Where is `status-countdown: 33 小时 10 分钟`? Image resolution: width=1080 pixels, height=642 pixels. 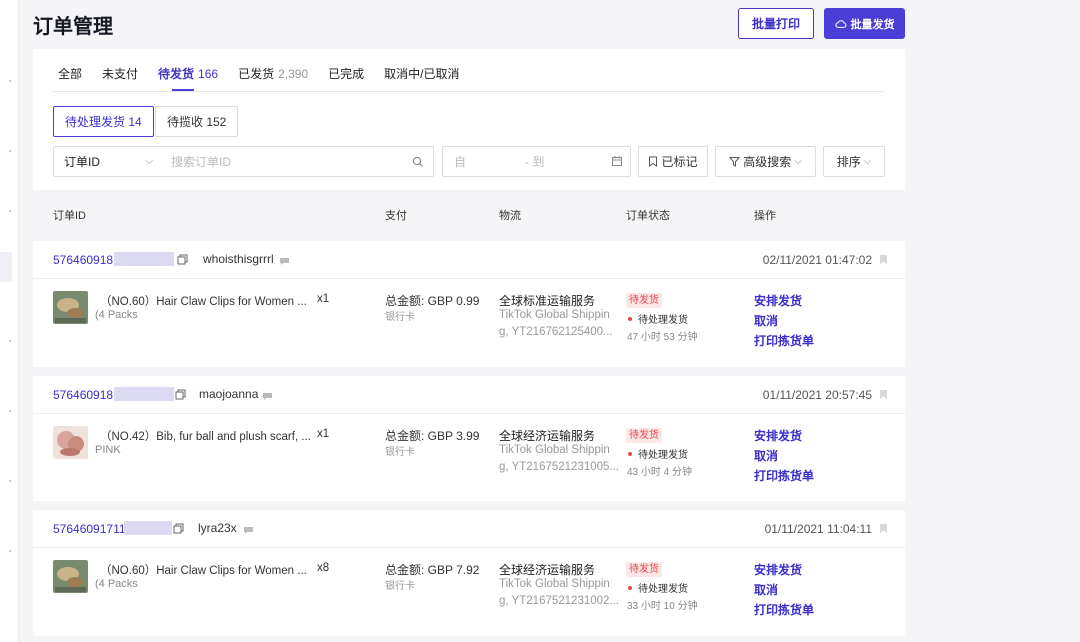 status-countdown: 33 小时 10 分钟 is located at coordinates (662, 606).